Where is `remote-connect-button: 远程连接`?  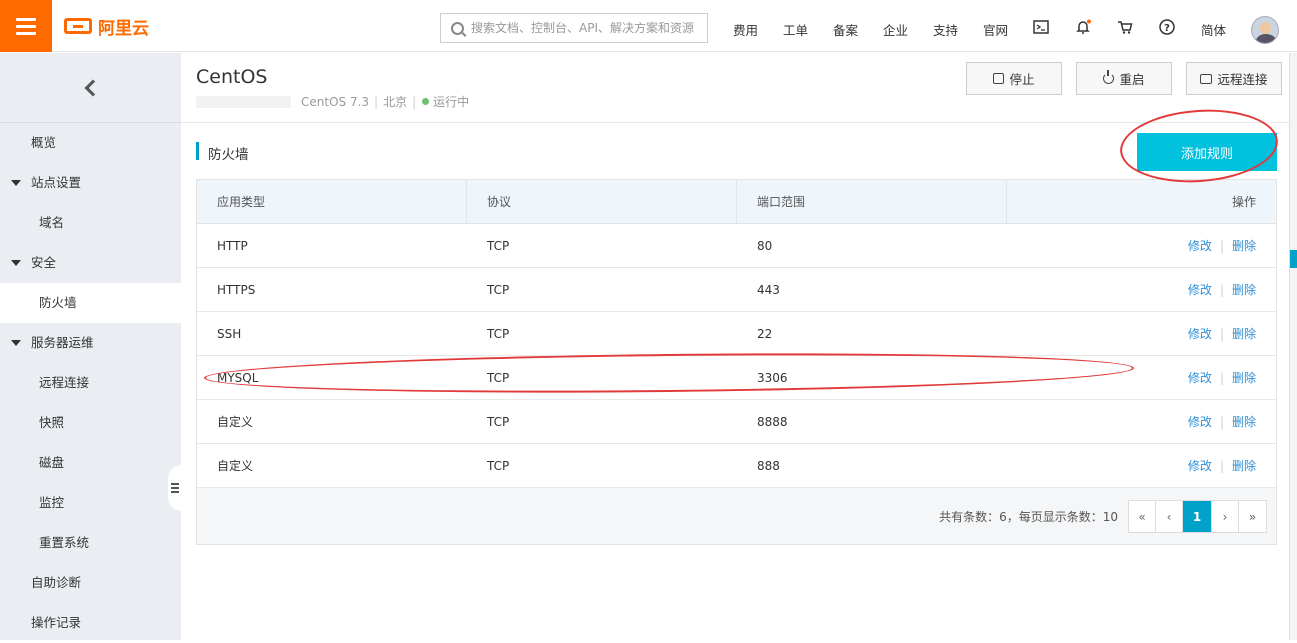
remote-connect-button: 远程连接 is located at coordinates (1234, 78).